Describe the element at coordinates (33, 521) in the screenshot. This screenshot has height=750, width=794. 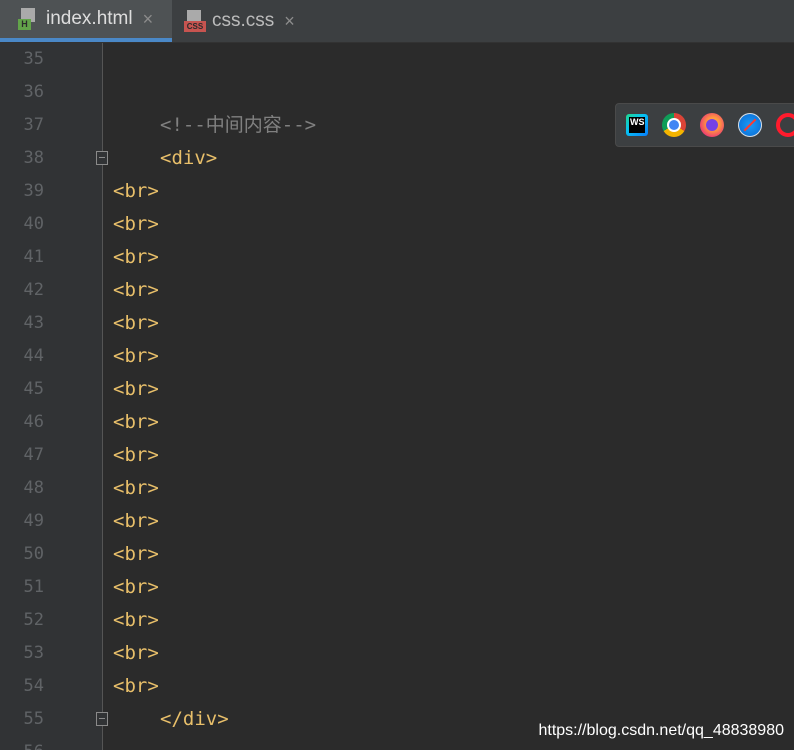
I see `line-number: 49` at that location.